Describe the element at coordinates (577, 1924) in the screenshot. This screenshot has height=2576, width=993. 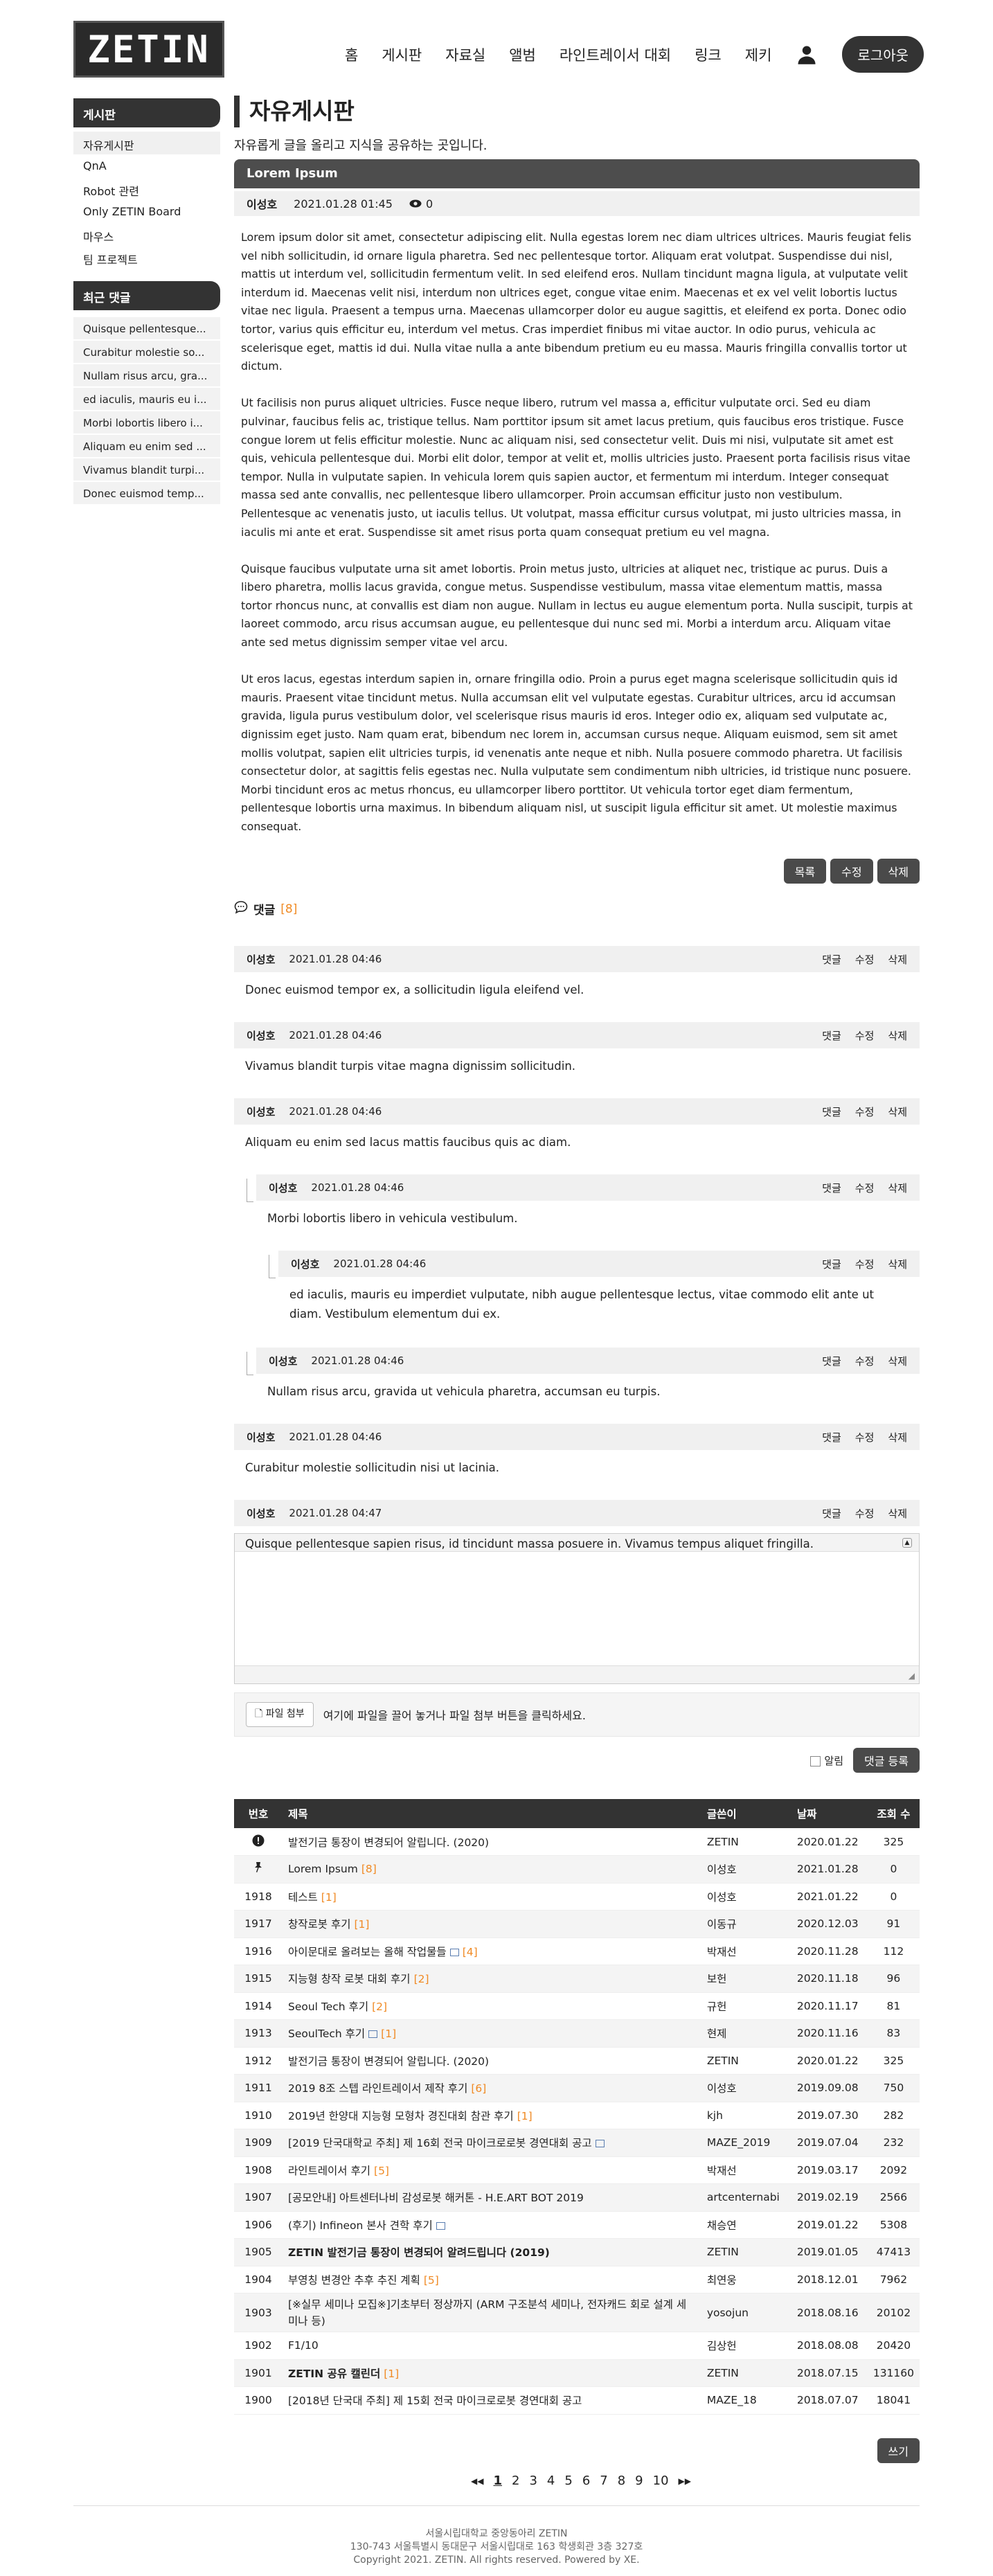
I see `table-row: 1917 창작로봇 후기 [1] 이동규 2020.12.03 91` at that location.